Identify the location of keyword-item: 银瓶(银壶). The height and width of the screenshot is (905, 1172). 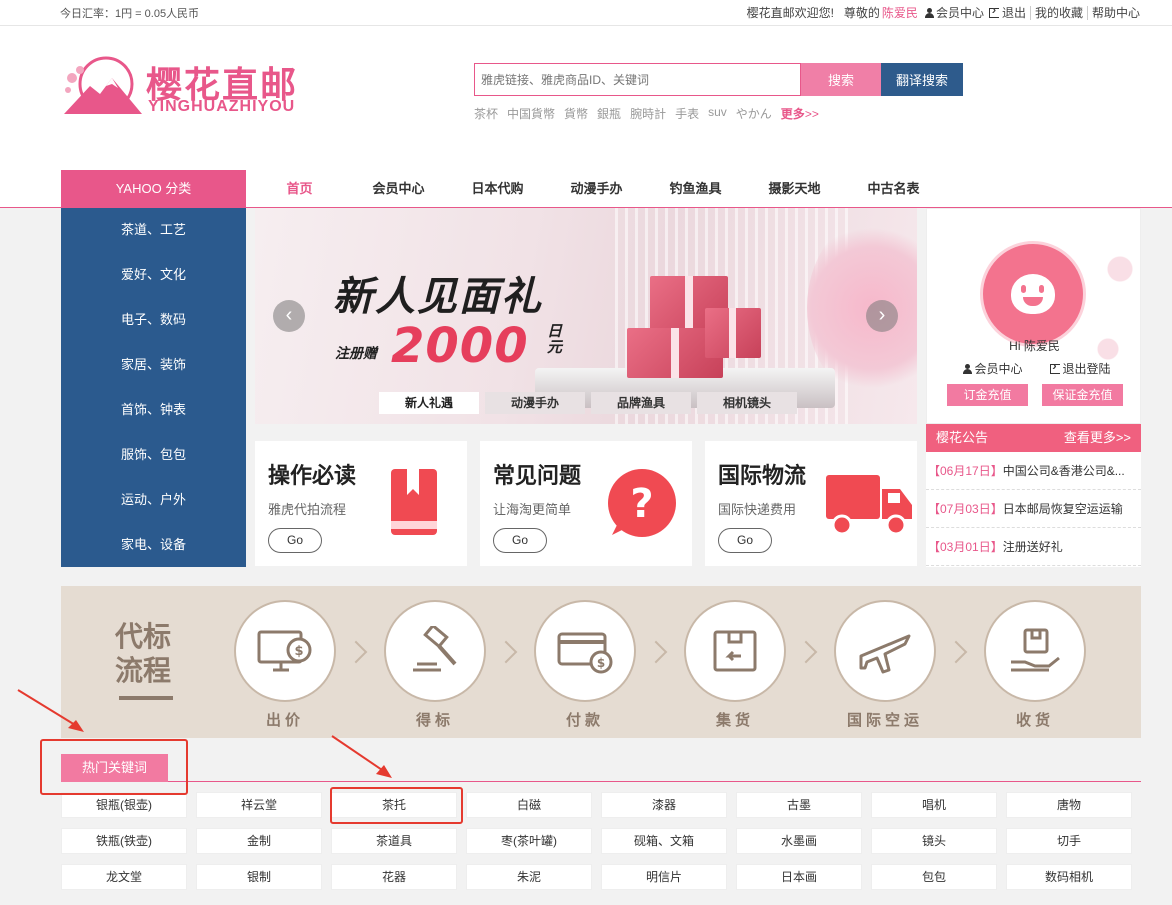
(124, 805).